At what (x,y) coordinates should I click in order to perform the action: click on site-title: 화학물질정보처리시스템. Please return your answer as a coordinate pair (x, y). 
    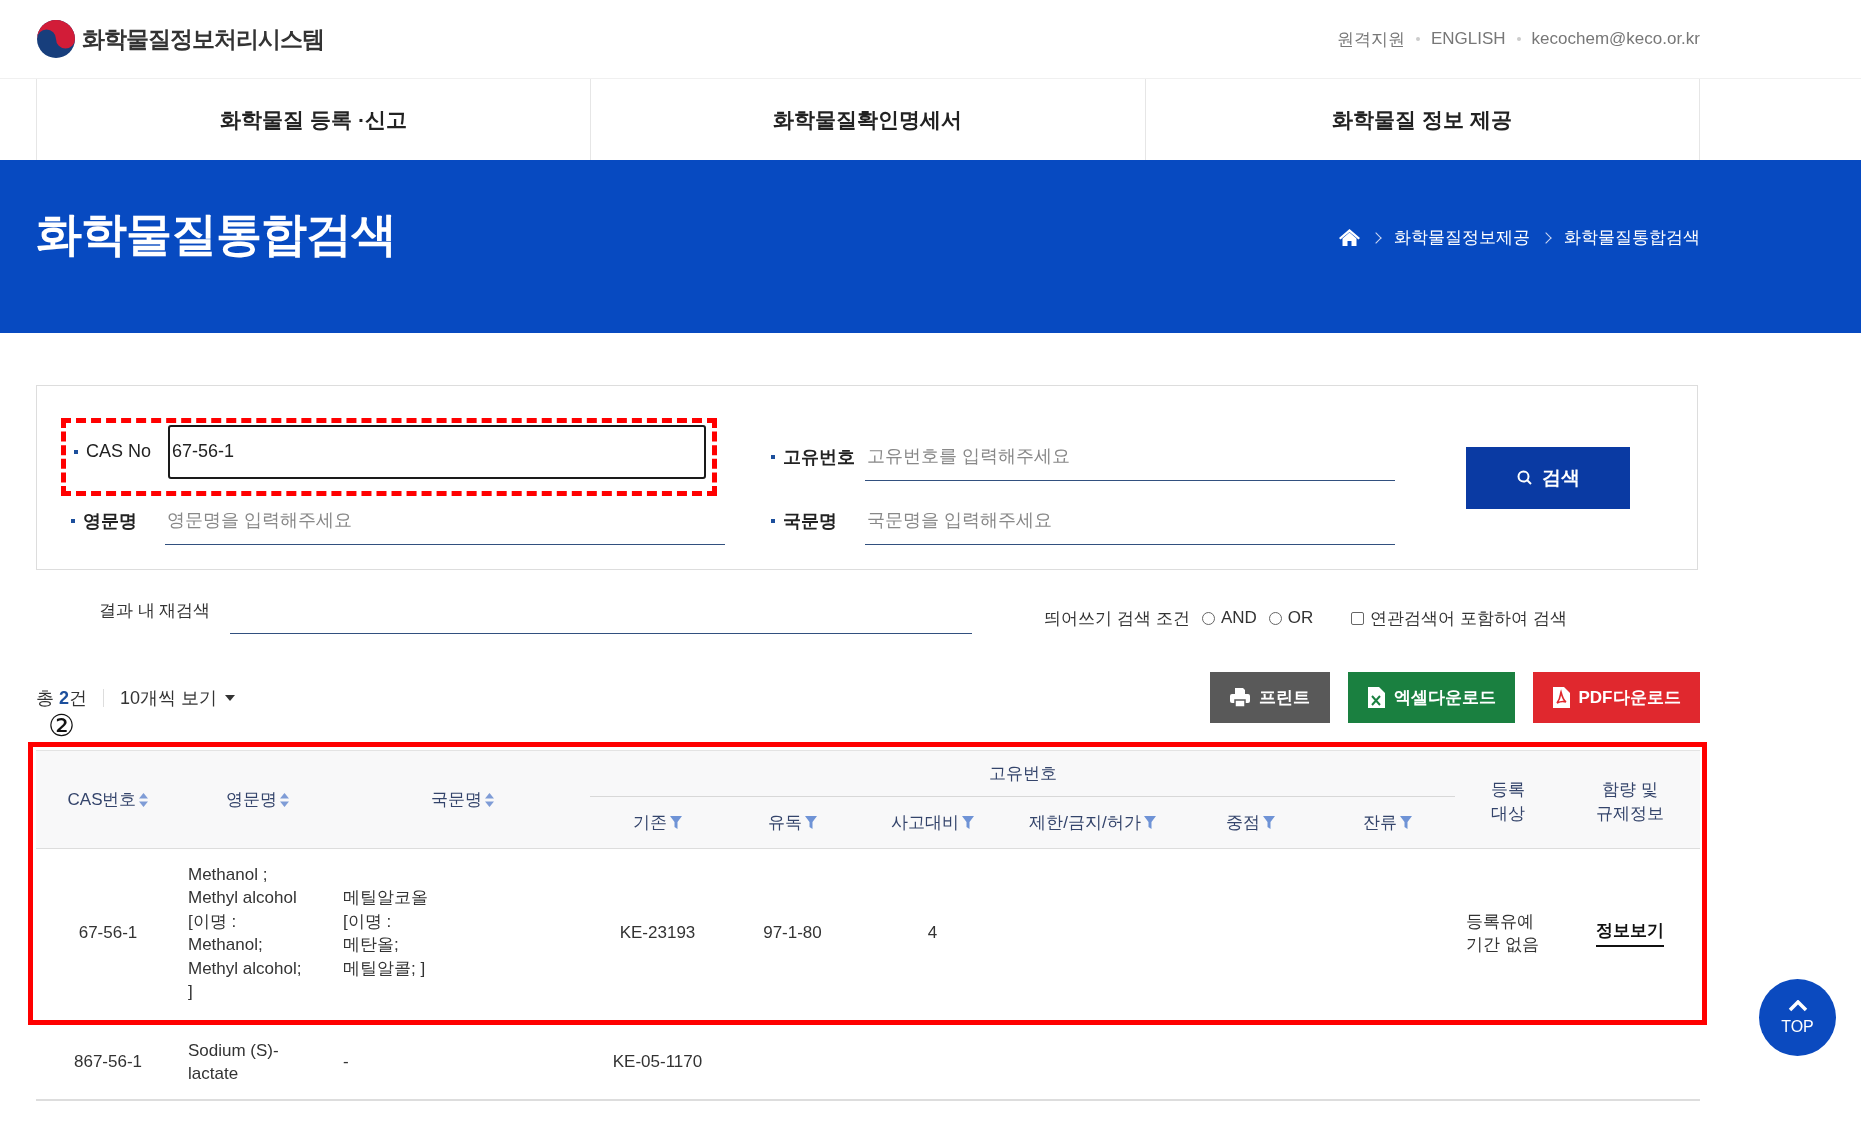
    Looking at the image, I should click on (203, 39).